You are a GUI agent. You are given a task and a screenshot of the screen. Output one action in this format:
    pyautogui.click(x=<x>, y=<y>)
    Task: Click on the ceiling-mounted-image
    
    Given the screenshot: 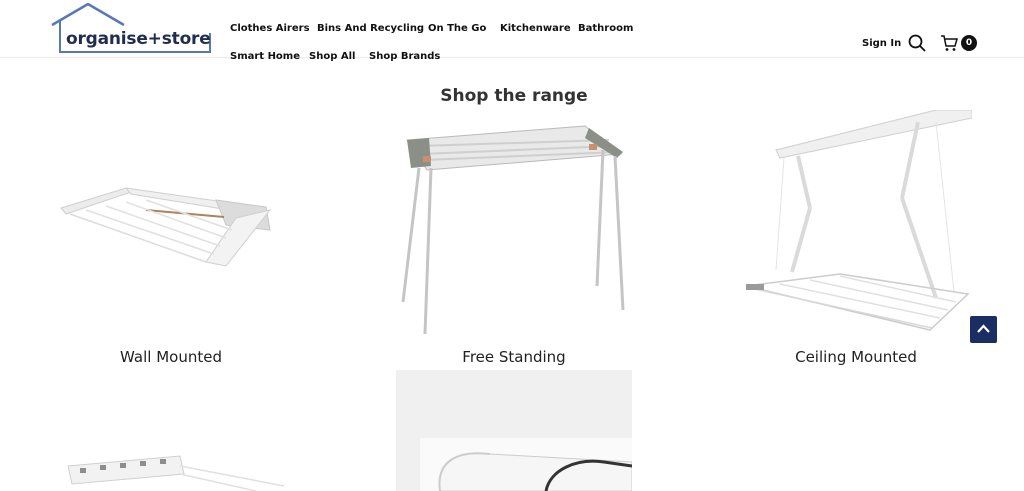 What is the action you would take?
    pyautogui.click(x=856, y=222)
    